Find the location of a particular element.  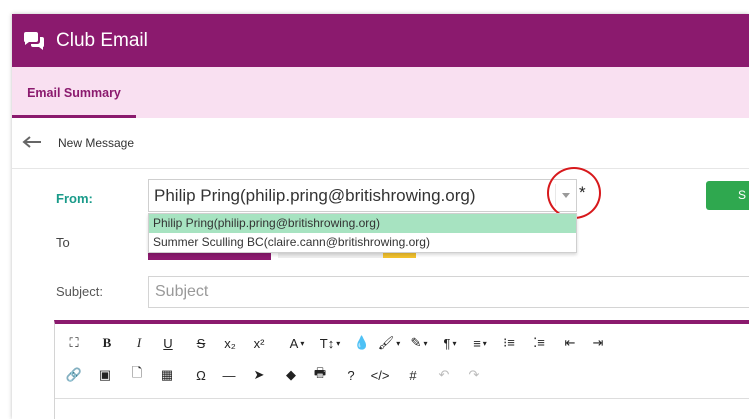

chat-bubbles-icon is located at coordinates (35, 41).